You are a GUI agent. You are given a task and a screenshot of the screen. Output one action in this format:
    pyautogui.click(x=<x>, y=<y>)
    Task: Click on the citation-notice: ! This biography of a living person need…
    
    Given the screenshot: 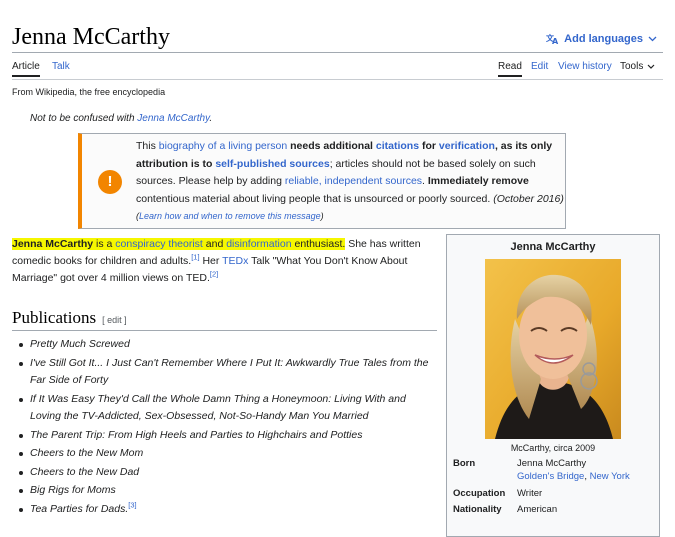 What is the action you would take?
    pyautogui.click(x=322, y=181)
    